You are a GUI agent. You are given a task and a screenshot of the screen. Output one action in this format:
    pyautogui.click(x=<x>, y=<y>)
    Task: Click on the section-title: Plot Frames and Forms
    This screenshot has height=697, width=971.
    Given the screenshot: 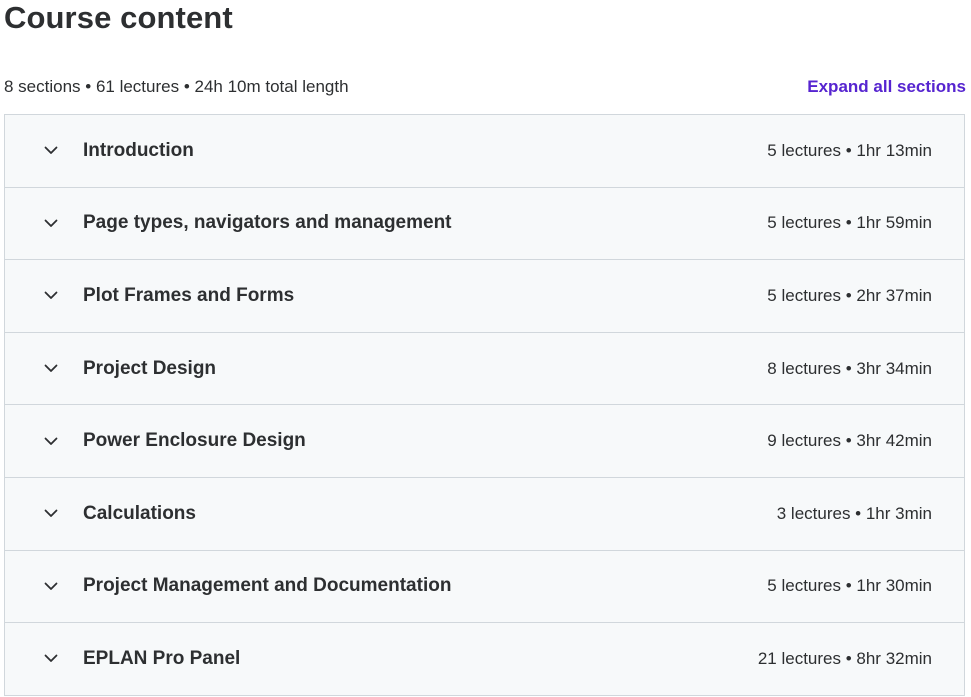 What is the action you would take?
    pyautogui.click(x=189, y=295)
    